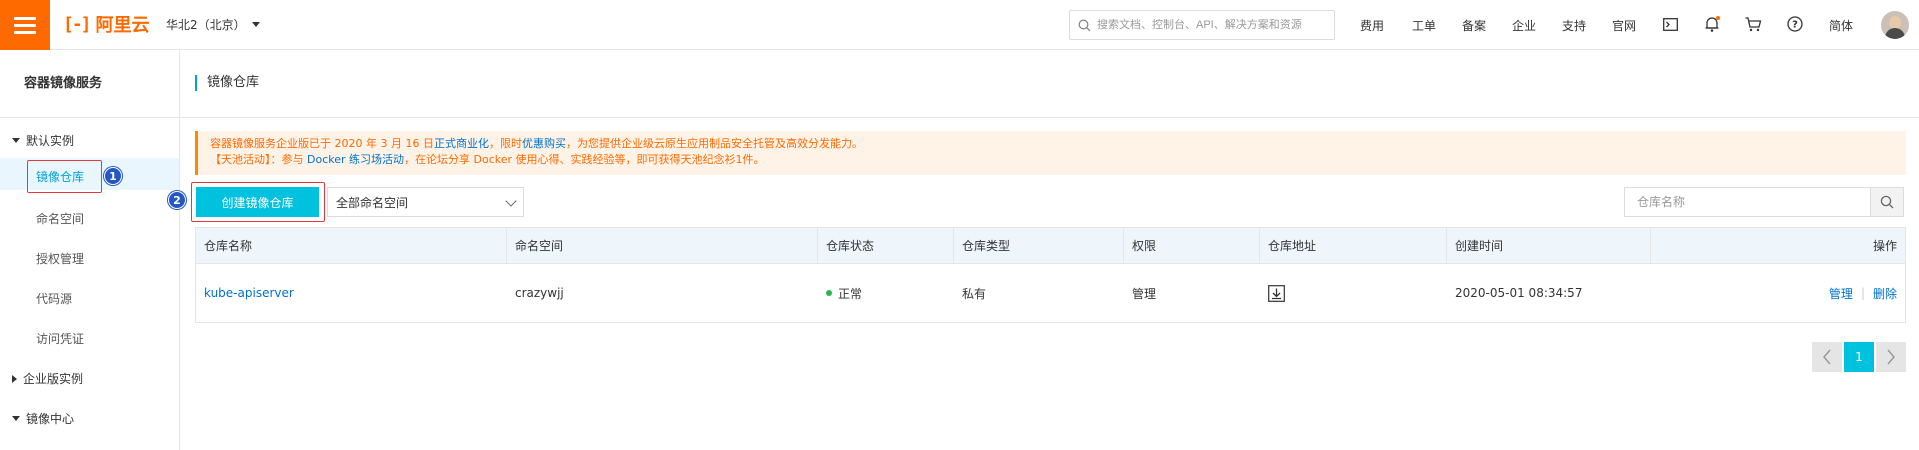 Image resolution: width=1919 pixels, height=450 pixels. What do you see at coordinates (886, 245) in the screenshot?
I see `col-header-status: 仓库状态` at bounding box center [886, 245].